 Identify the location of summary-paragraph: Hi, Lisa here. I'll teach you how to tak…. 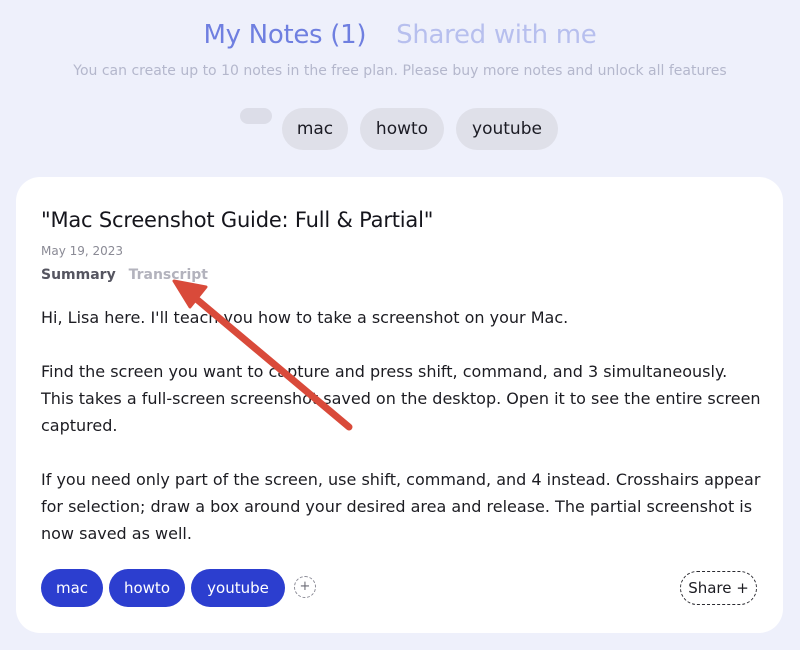
(305, 317).